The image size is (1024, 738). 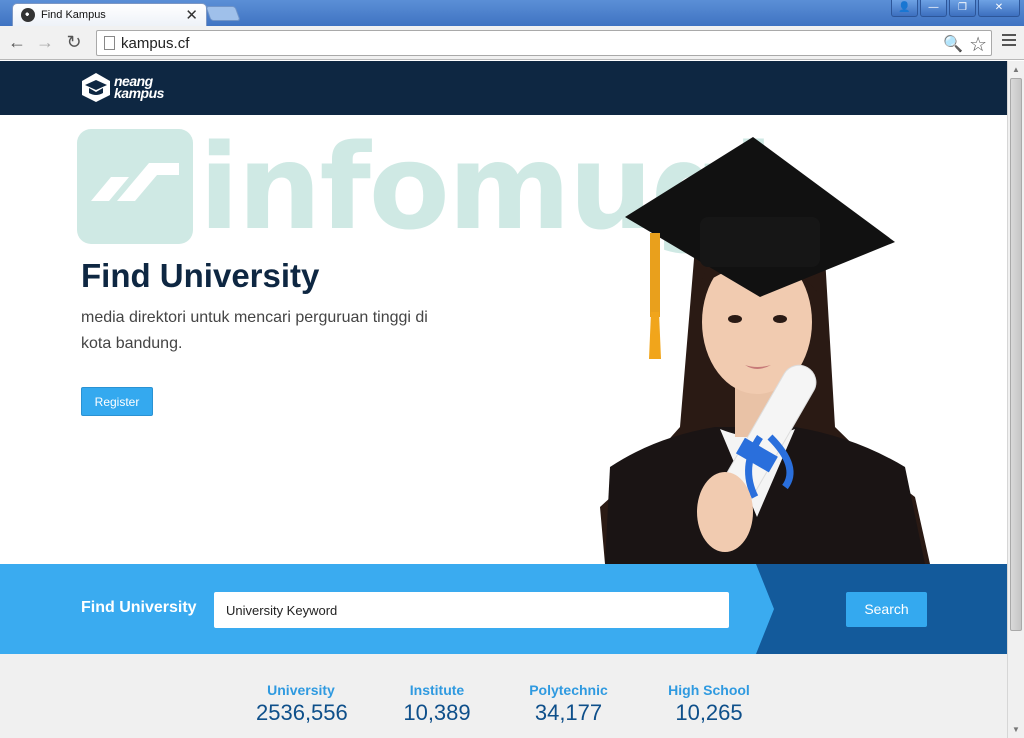 I want to click on scroll-thumb, so click(x=1016, y=354).